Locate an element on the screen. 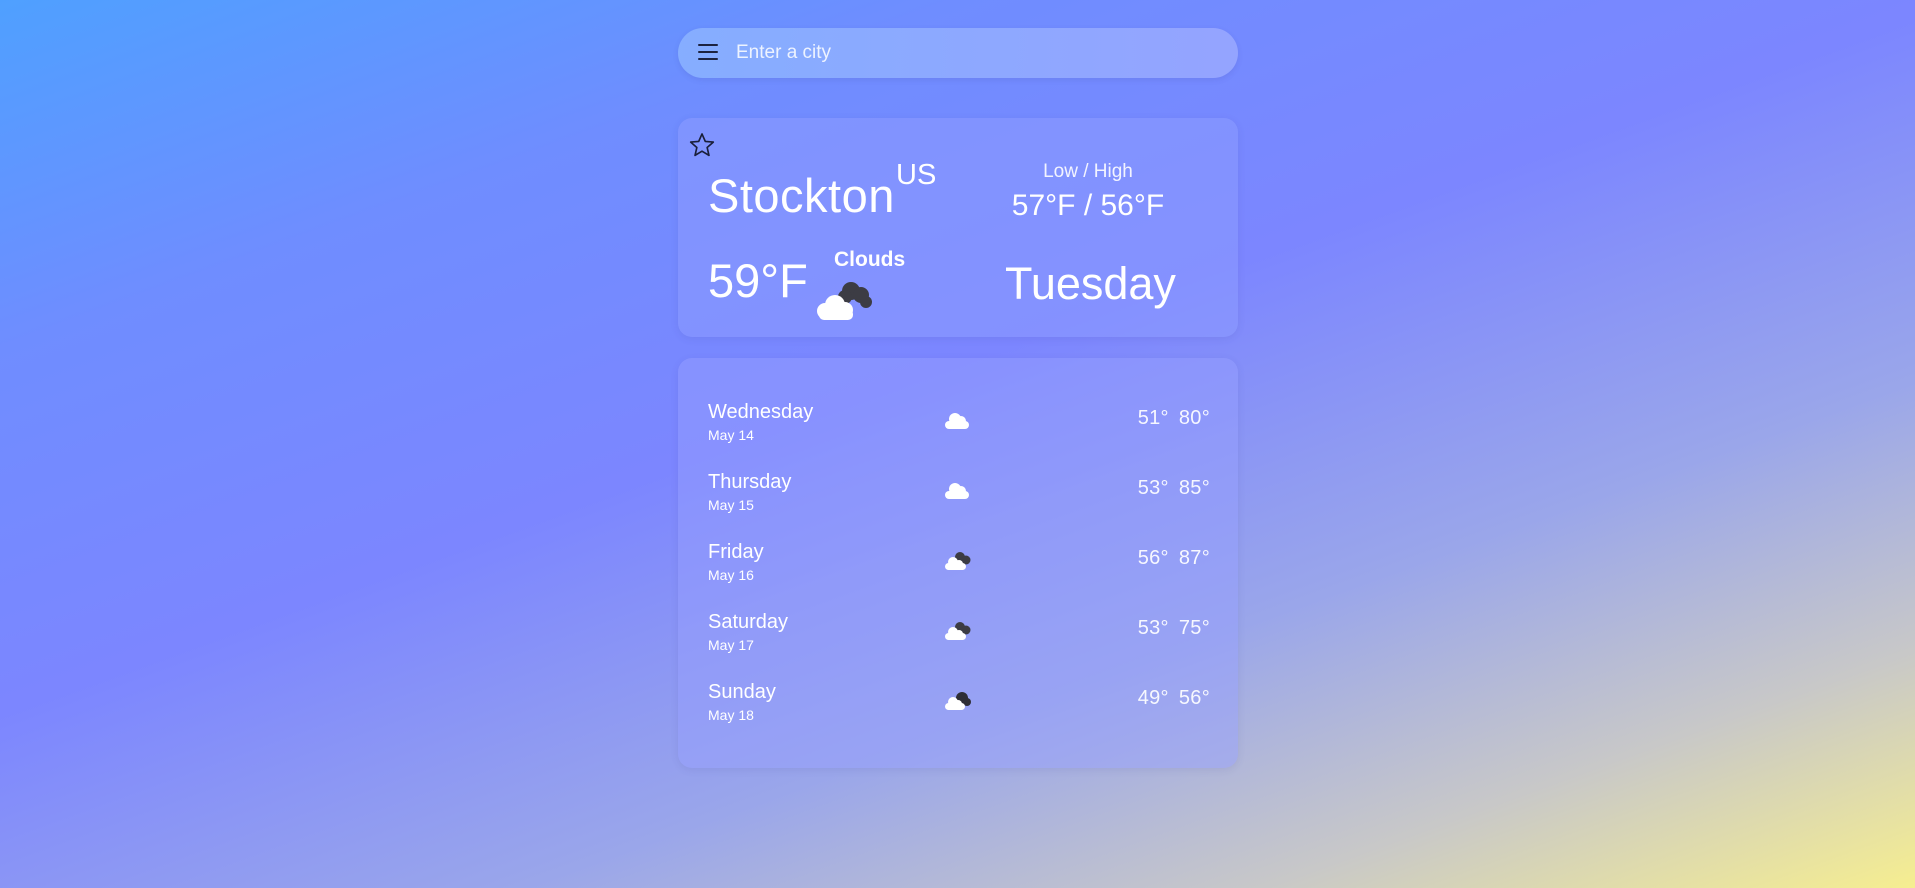 This screenshot has height=888, width=1915. forecast-high: 75° is located at coordinates (1194, 628).